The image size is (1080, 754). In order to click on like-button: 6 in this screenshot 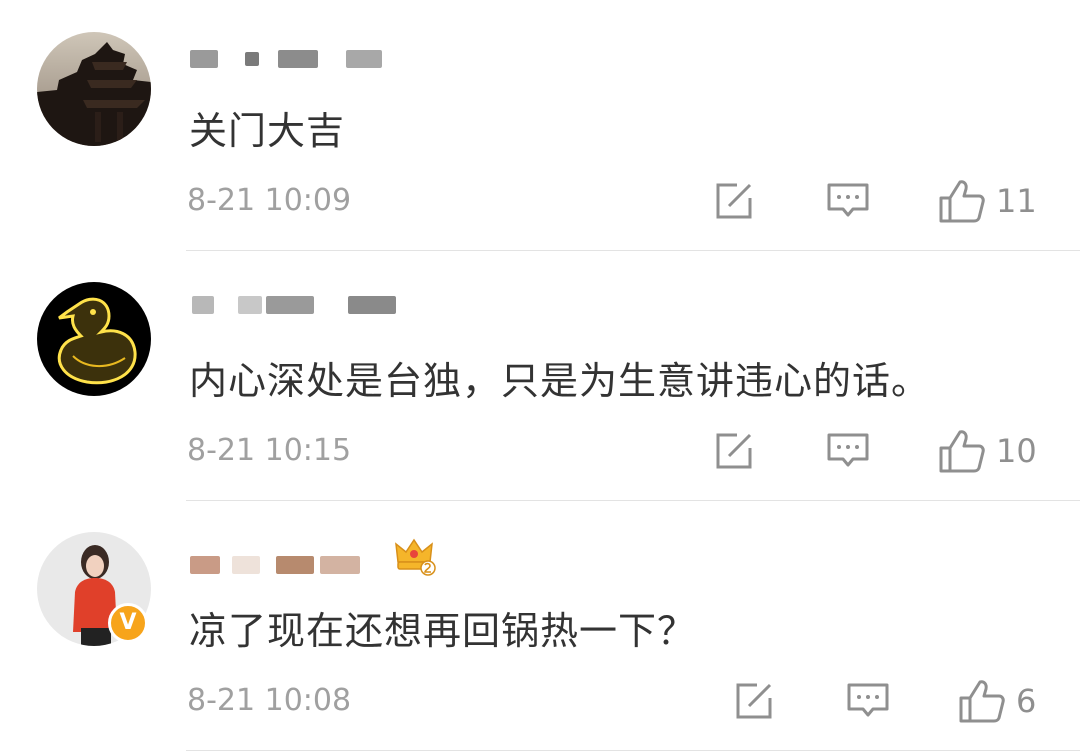, I will do `click(997, 701)`.